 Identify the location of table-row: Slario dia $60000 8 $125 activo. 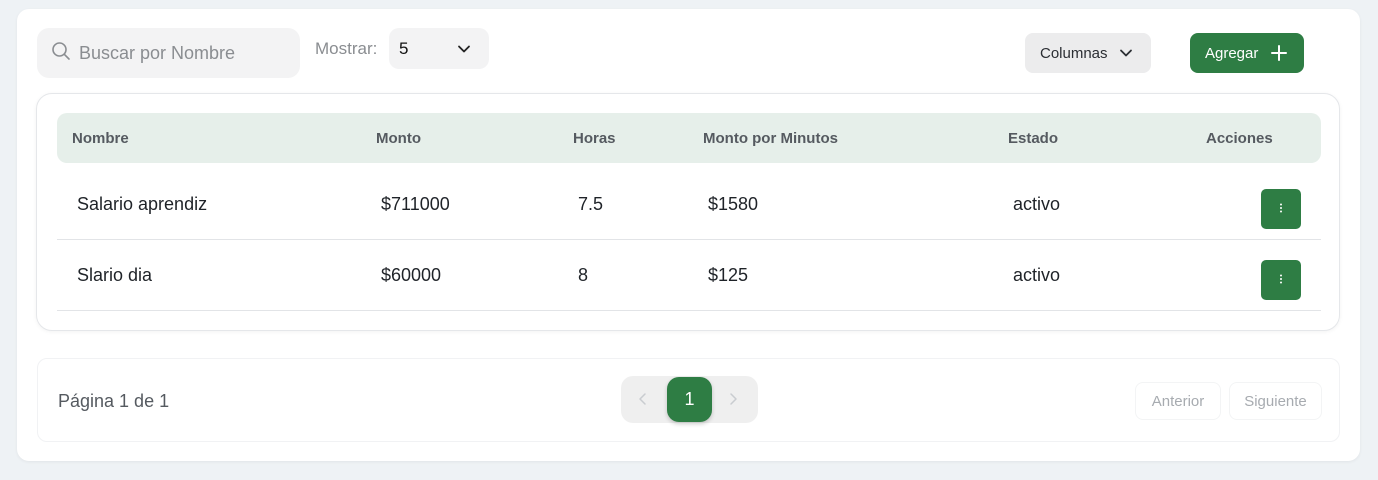
(689, 275).